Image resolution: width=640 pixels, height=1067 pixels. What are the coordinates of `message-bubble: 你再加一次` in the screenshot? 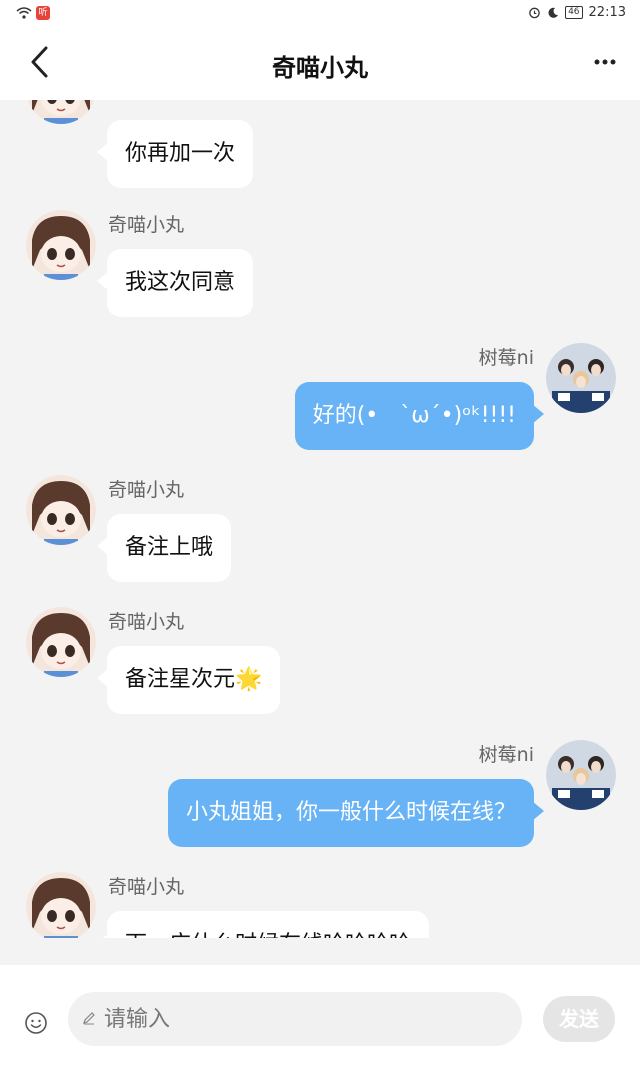 It's located at (175, 154).